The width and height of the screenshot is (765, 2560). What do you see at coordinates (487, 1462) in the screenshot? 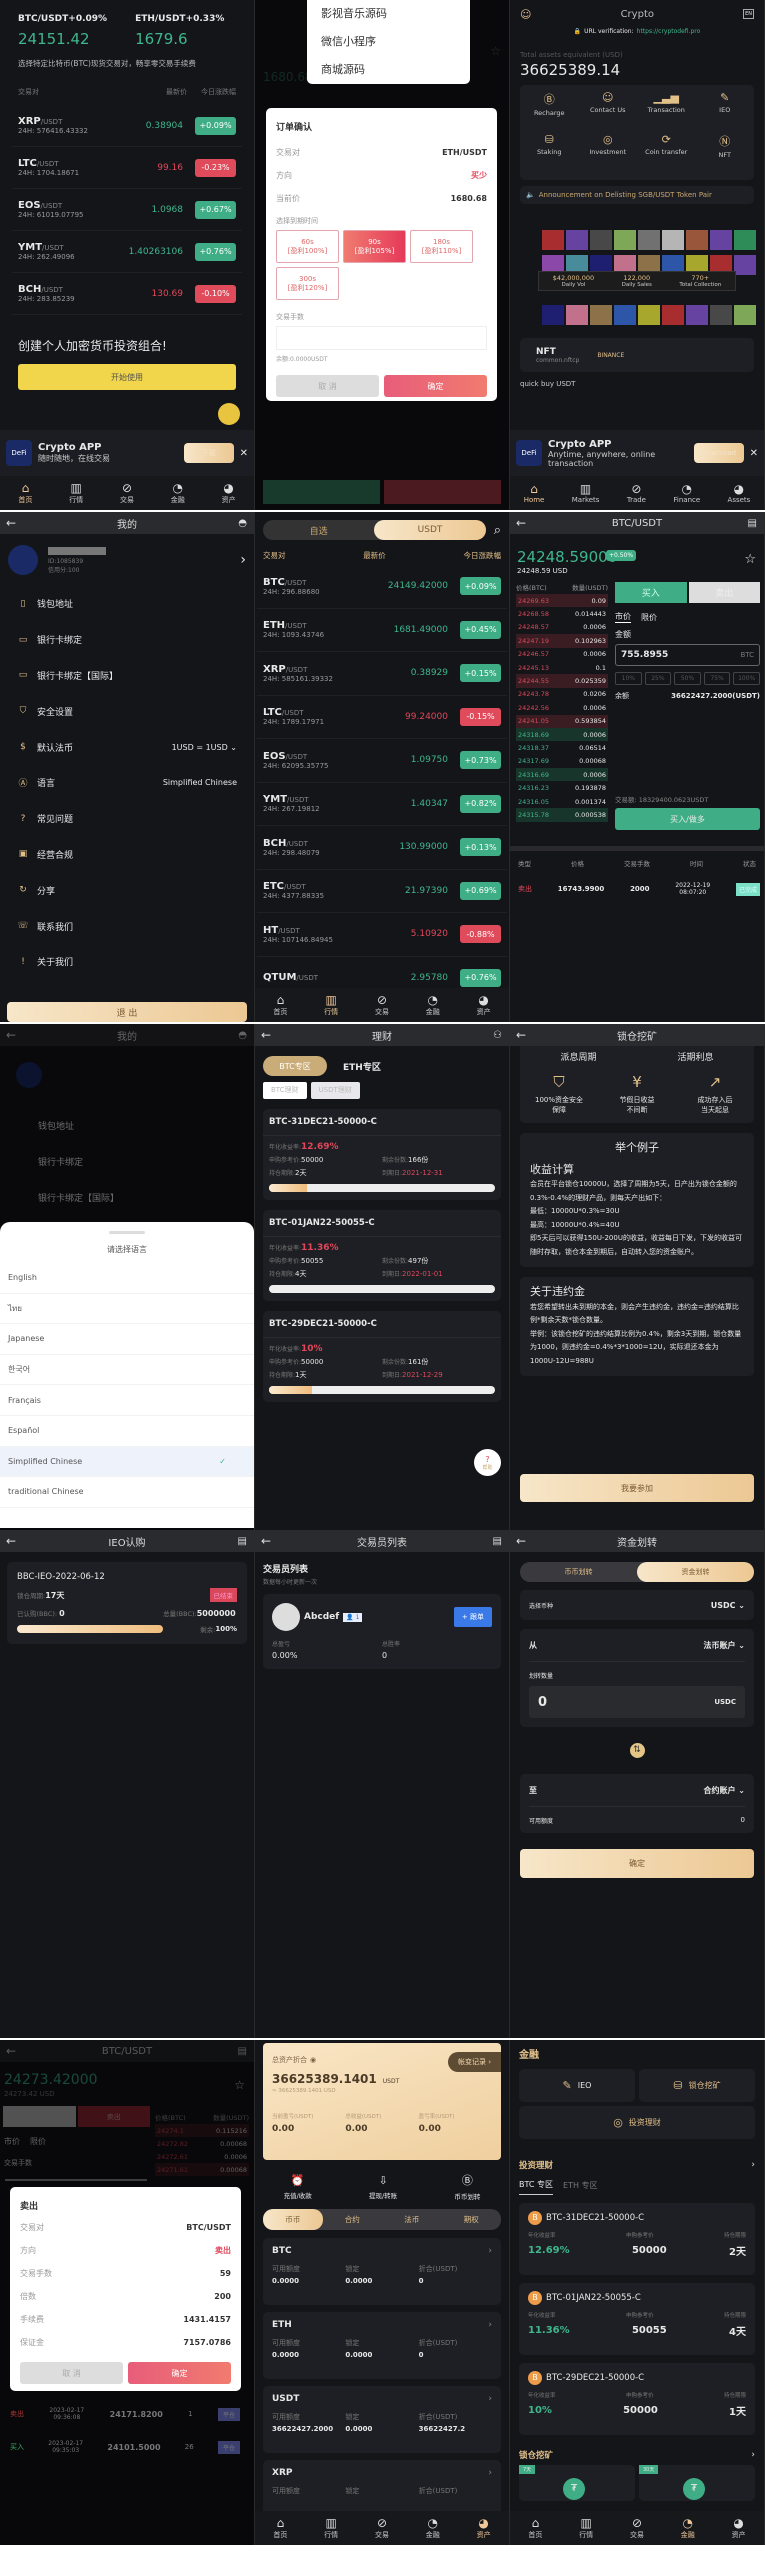
I see `help-button: ? 帮助` at bounding box center [487, 1462].